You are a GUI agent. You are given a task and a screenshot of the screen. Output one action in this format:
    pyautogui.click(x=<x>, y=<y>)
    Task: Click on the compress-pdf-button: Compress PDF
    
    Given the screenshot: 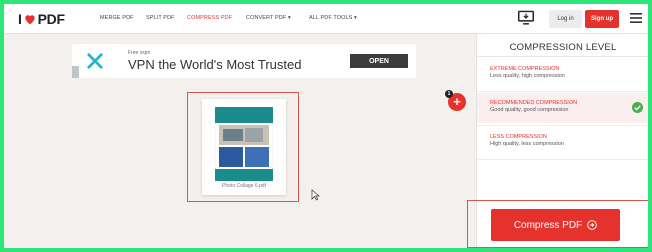 What is the action you would take?
    pyautogui.click(x=555, y=225)
    